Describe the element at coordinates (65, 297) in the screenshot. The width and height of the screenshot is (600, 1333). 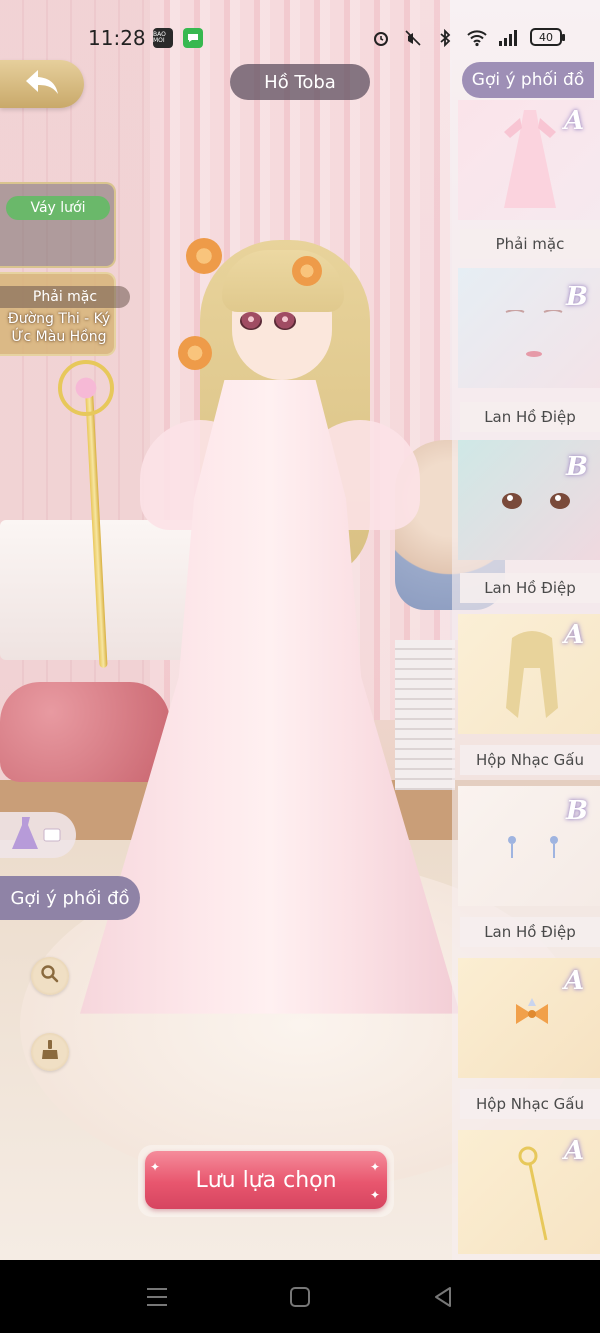
I see `required-label: Phải mặc` at that location.